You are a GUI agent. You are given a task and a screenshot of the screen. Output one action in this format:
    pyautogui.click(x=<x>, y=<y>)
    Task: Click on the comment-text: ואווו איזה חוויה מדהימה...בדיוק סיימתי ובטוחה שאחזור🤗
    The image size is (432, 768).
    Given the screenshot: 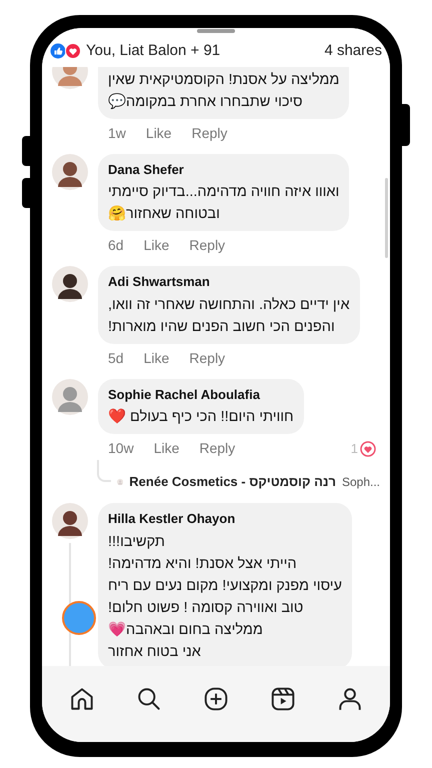 What is the action you would take?
    pyautogui.click(x=224, y=203)
    